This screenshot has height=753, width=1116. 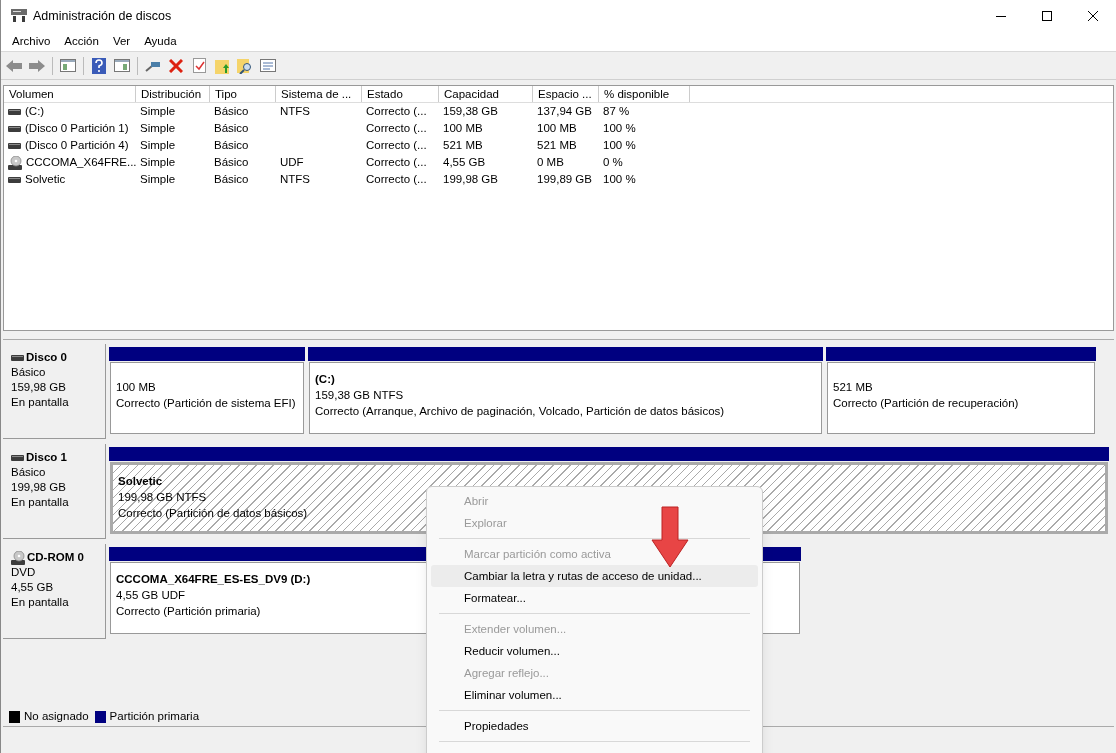 What do you see at coordinates (151, 595) in the screenshot?
I see `partition-size: 4,55 GB UDF` at bounding box center [151, 595].